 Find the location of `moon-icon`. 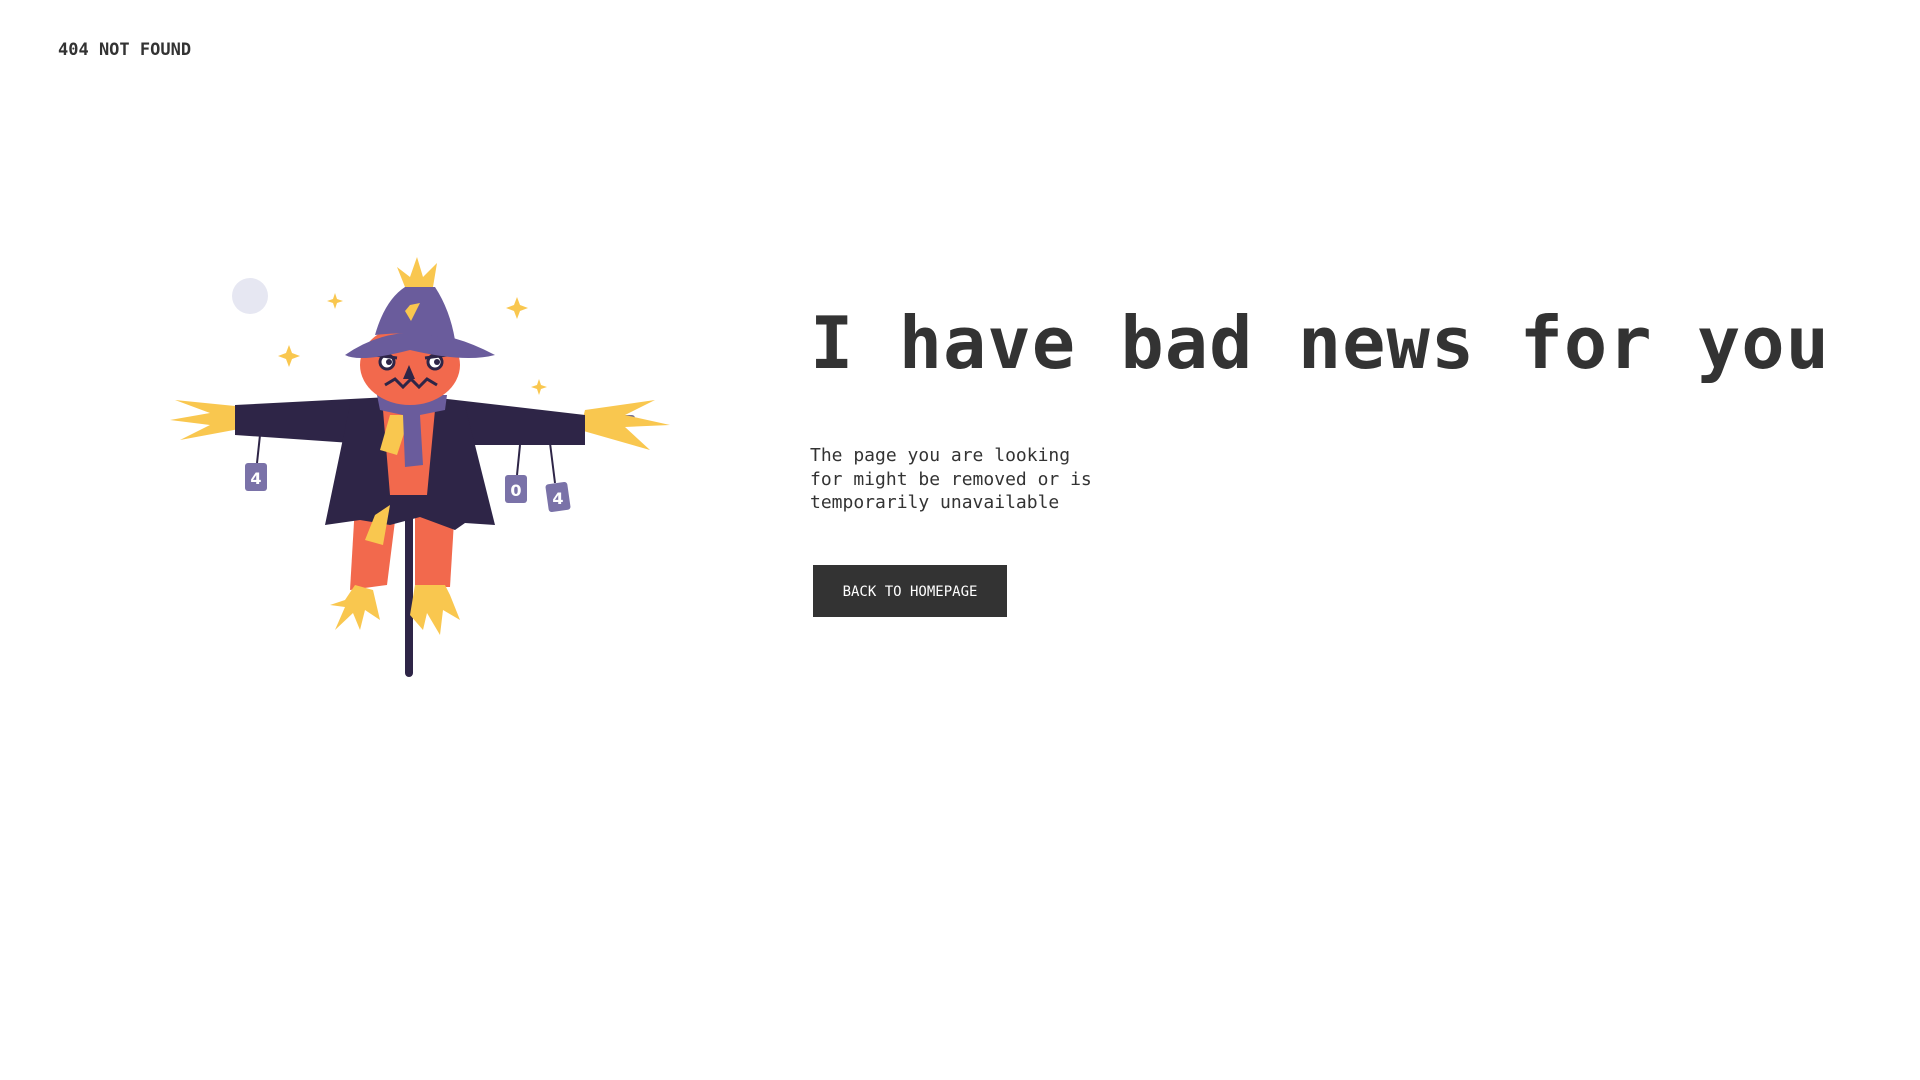

moon-icon is located at coordinates (250, 296).